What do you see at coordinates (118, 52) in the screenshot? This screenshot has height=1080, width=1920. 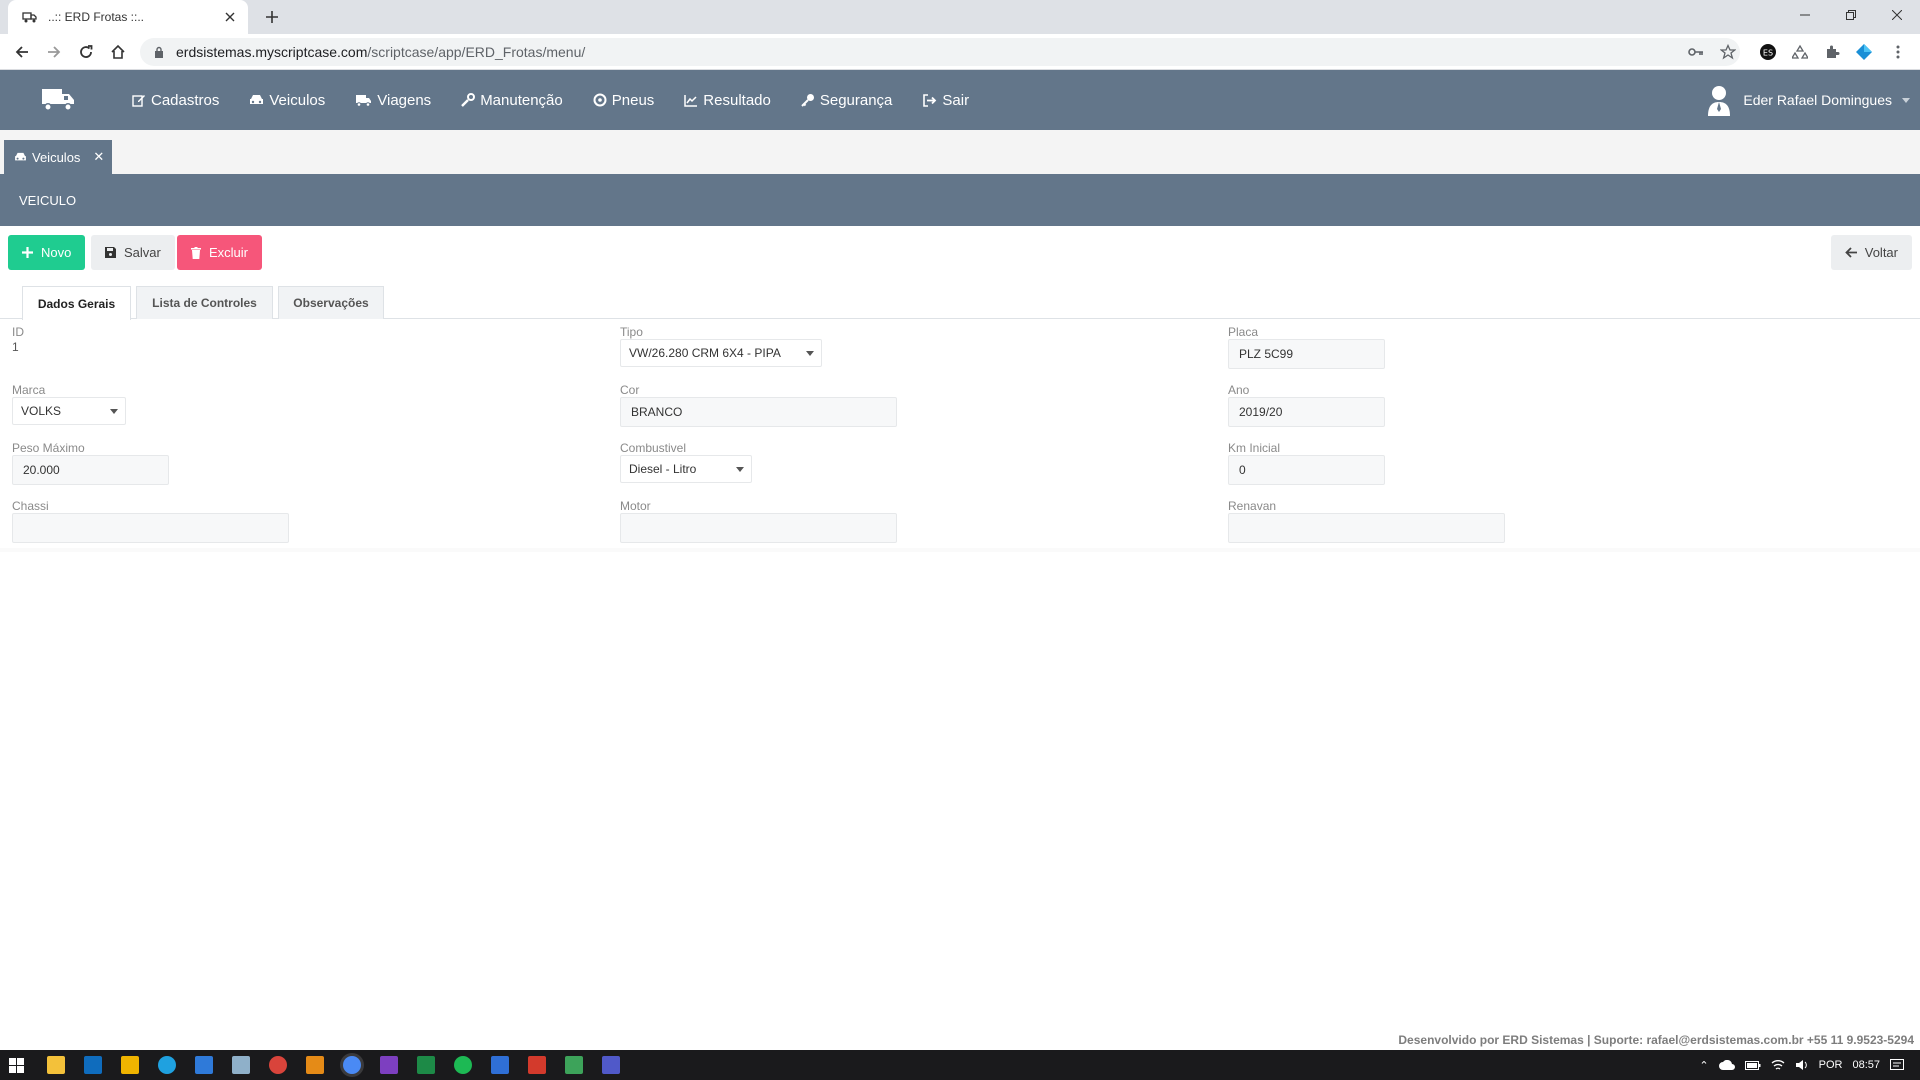 I see `home-icon` at bounding box center [118, 52].